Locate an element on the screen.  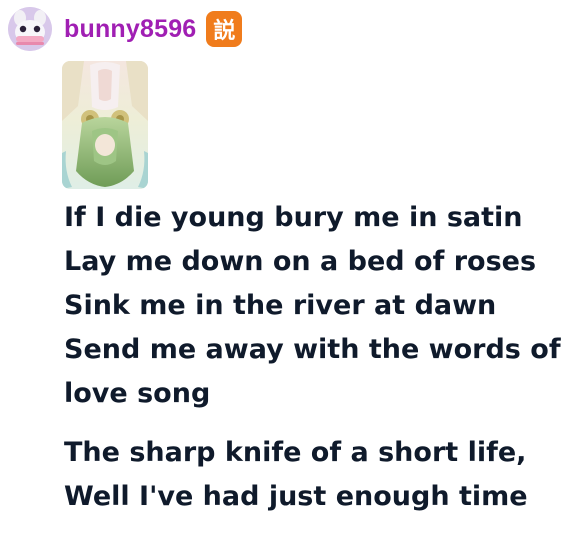
lyric-line: If I die young bury me in satin is located at coordinates (293, 217).